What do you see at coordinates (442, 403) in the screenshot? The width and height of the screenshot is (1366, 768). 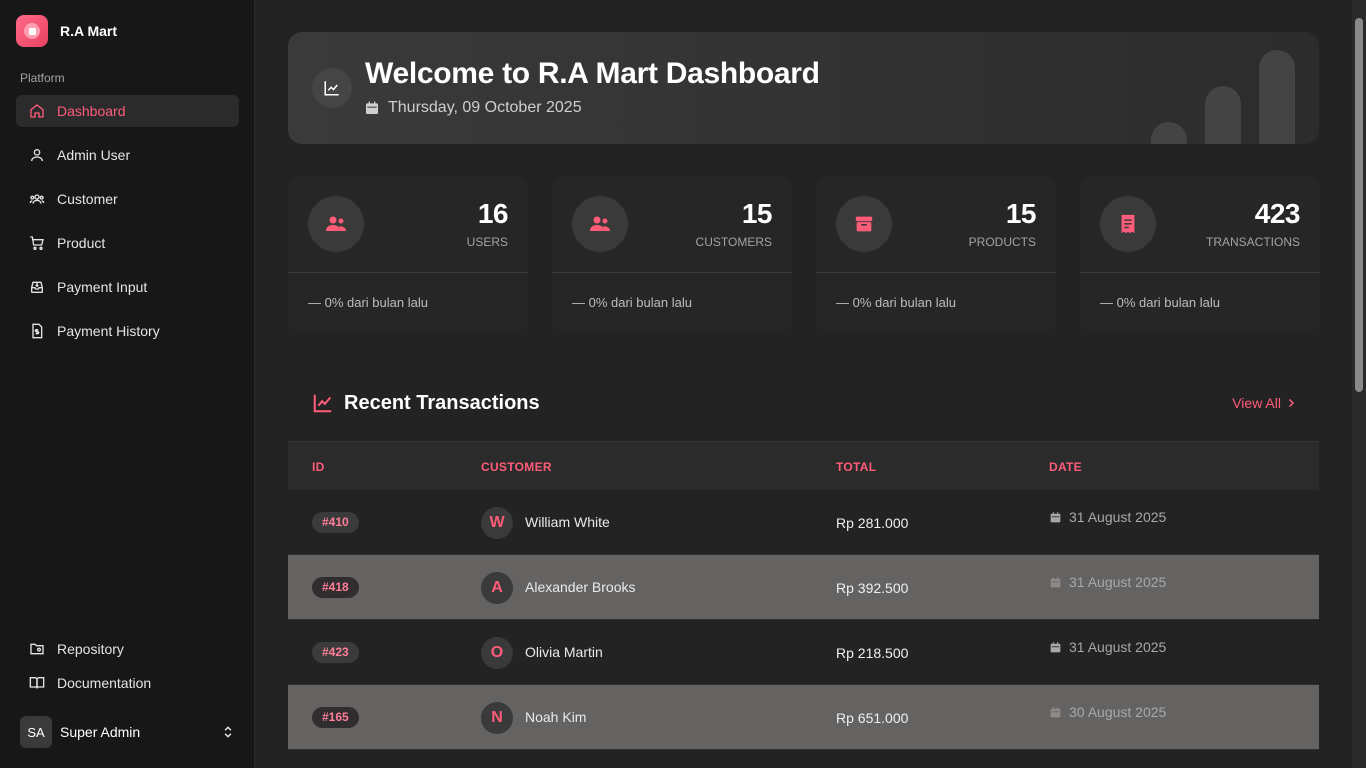 I see `section-title: Recent Transactions` at bounding box center [442, 403].